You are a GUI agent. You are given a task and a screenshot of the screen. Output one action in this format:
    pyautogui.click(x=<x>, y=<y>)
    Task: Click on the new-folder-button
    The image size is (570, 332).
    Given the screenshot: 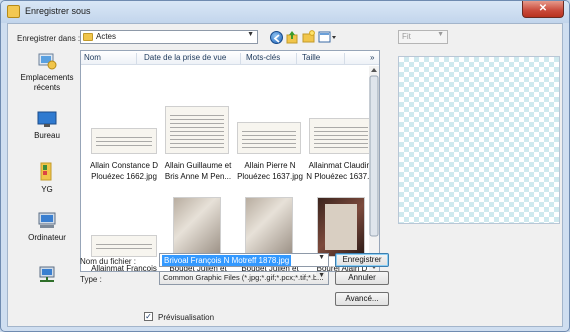 What is the action you would take?
    pyautogui.click(x=308, y=37)
    